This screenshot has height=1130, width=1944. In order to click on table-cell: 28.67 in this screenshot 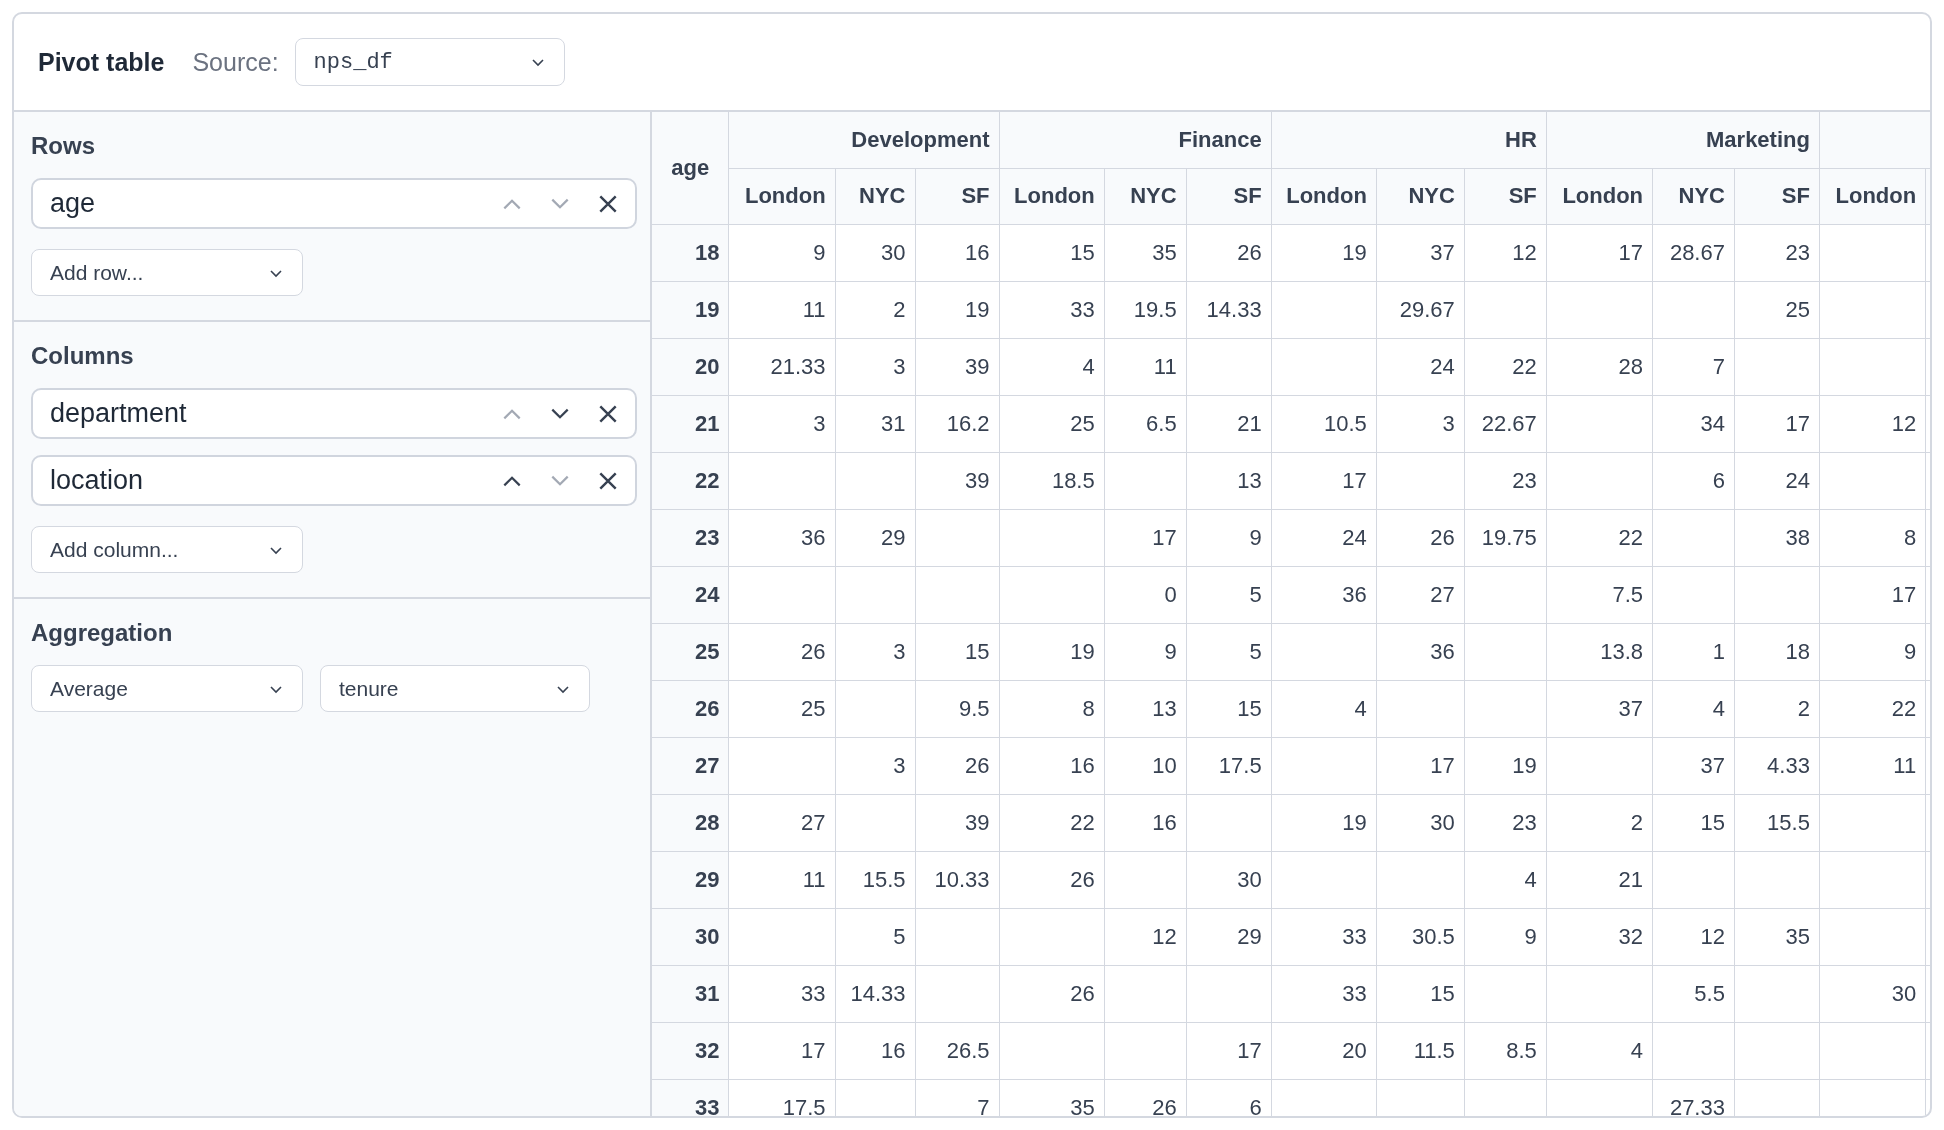, I will do `click(1693, 252)`.